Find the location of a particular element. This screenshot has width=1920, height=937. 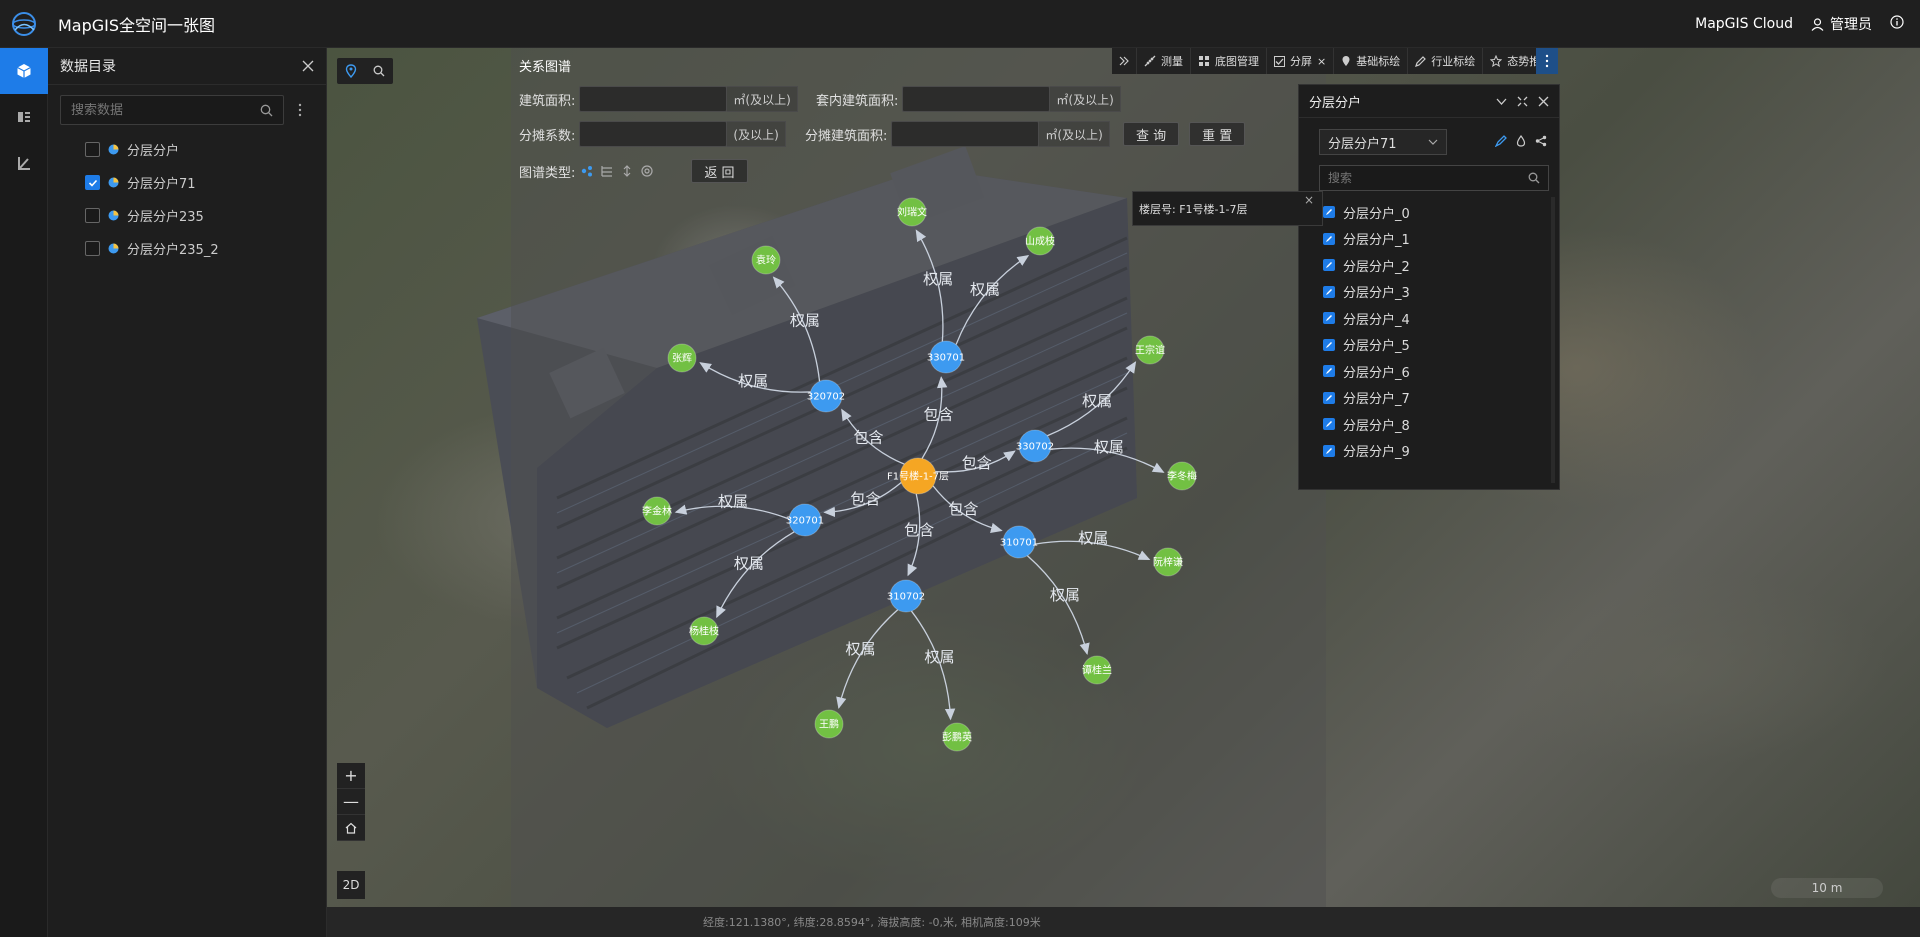

pin-icon is located at coordinates (1346, 61).